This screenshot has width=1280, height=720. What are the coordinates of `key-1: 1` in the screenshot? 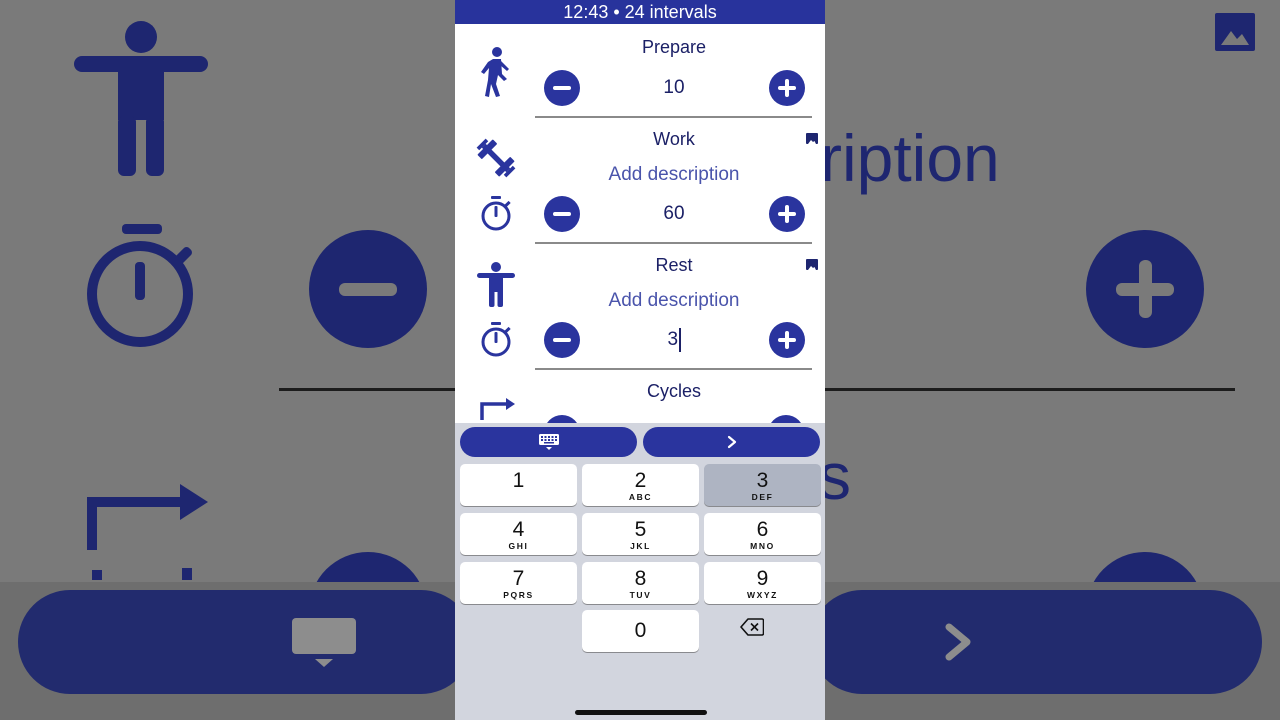 It's located at (518, 485).